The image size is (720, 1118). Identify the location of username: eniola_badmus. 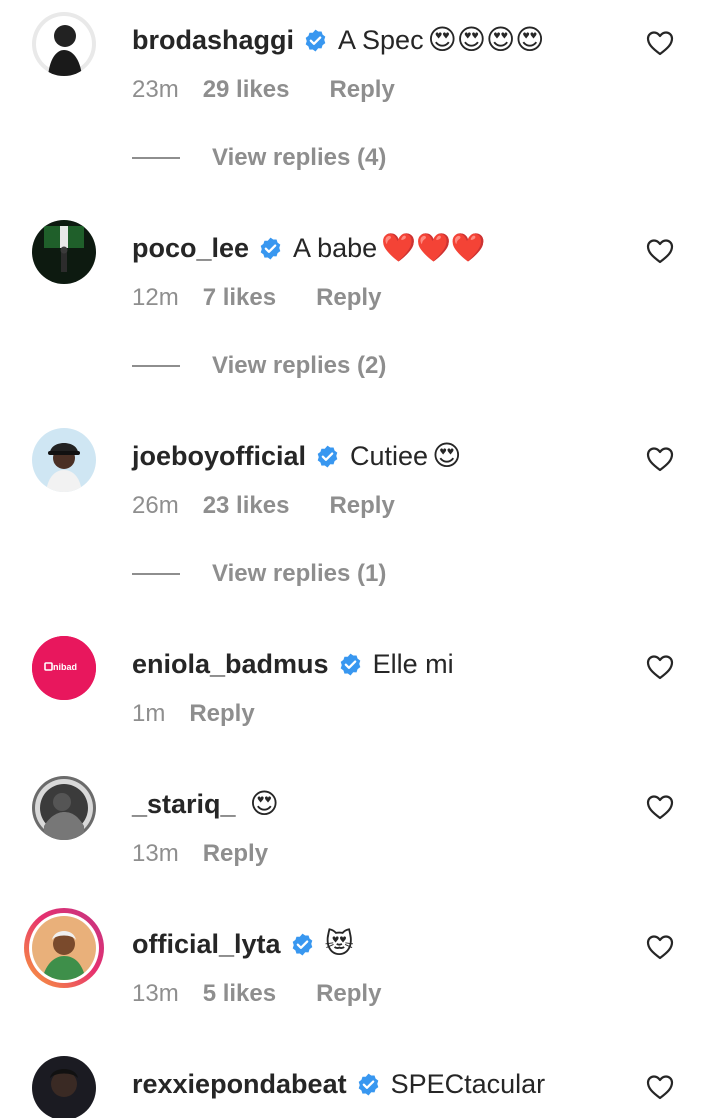
(230, 664).